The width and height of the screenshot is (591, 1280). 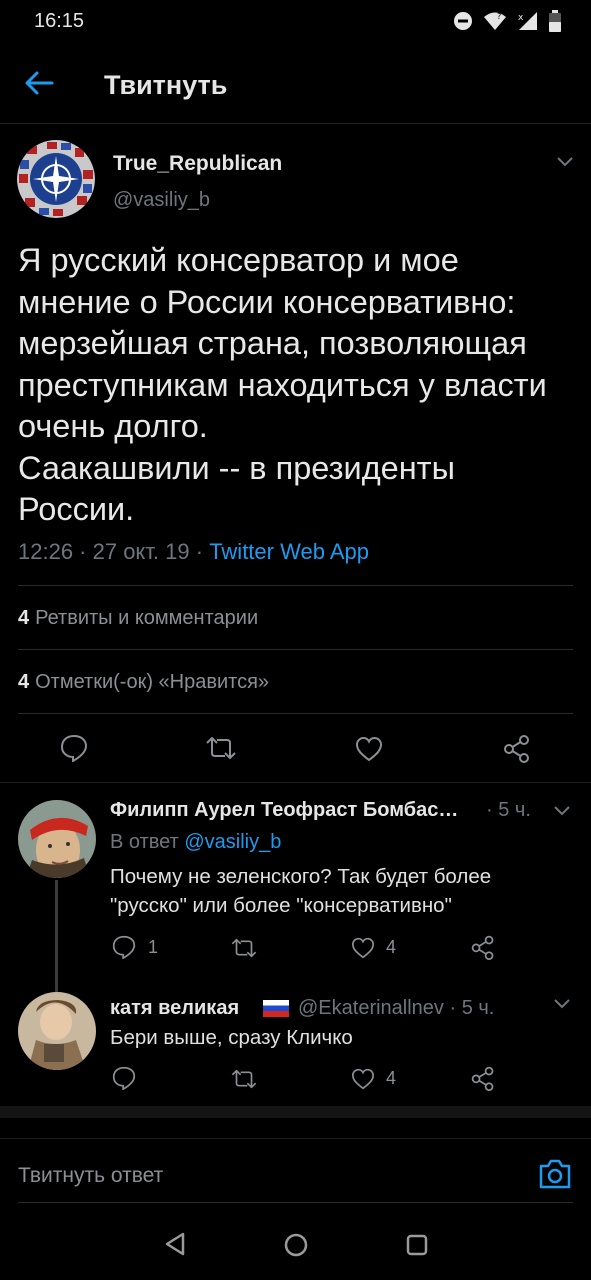 What do you see at coordinates (197, 164) in the screenshot?
I see `author-name: True_Republican` at bounding box center [197, 164].